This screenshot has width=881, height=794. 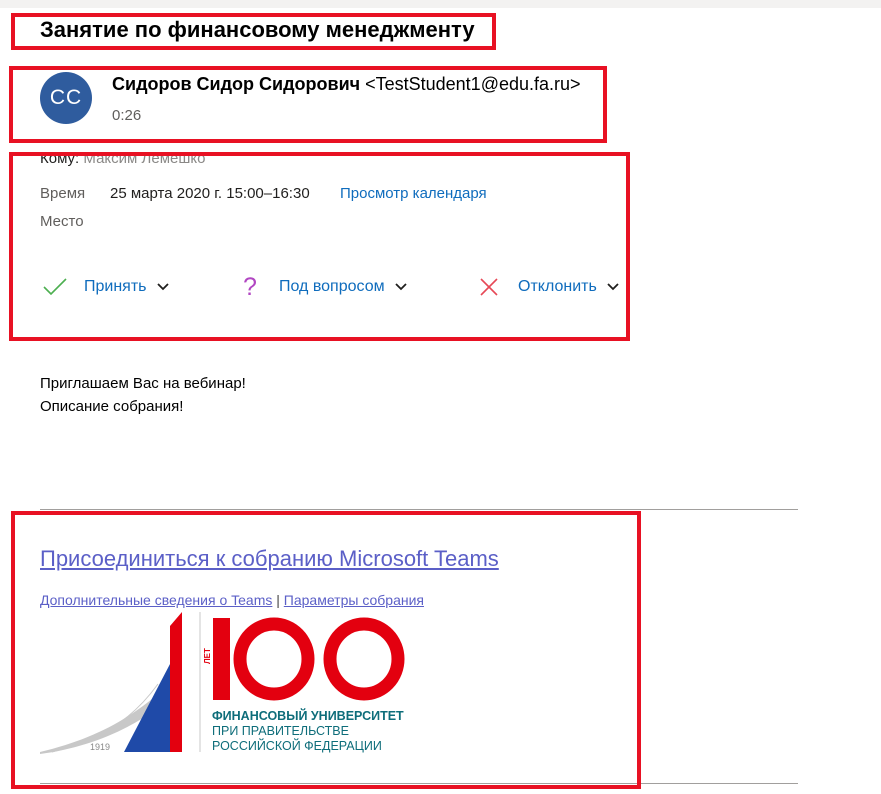 I want to click on annotation-box-subject, so click(x=253, y=31).